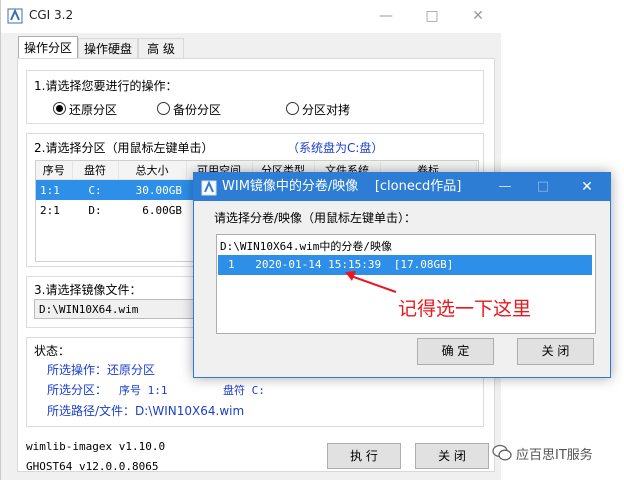  Describe the element at coordinates (371, 282) in the screenshot. I see `annotation-arrow` at that location.